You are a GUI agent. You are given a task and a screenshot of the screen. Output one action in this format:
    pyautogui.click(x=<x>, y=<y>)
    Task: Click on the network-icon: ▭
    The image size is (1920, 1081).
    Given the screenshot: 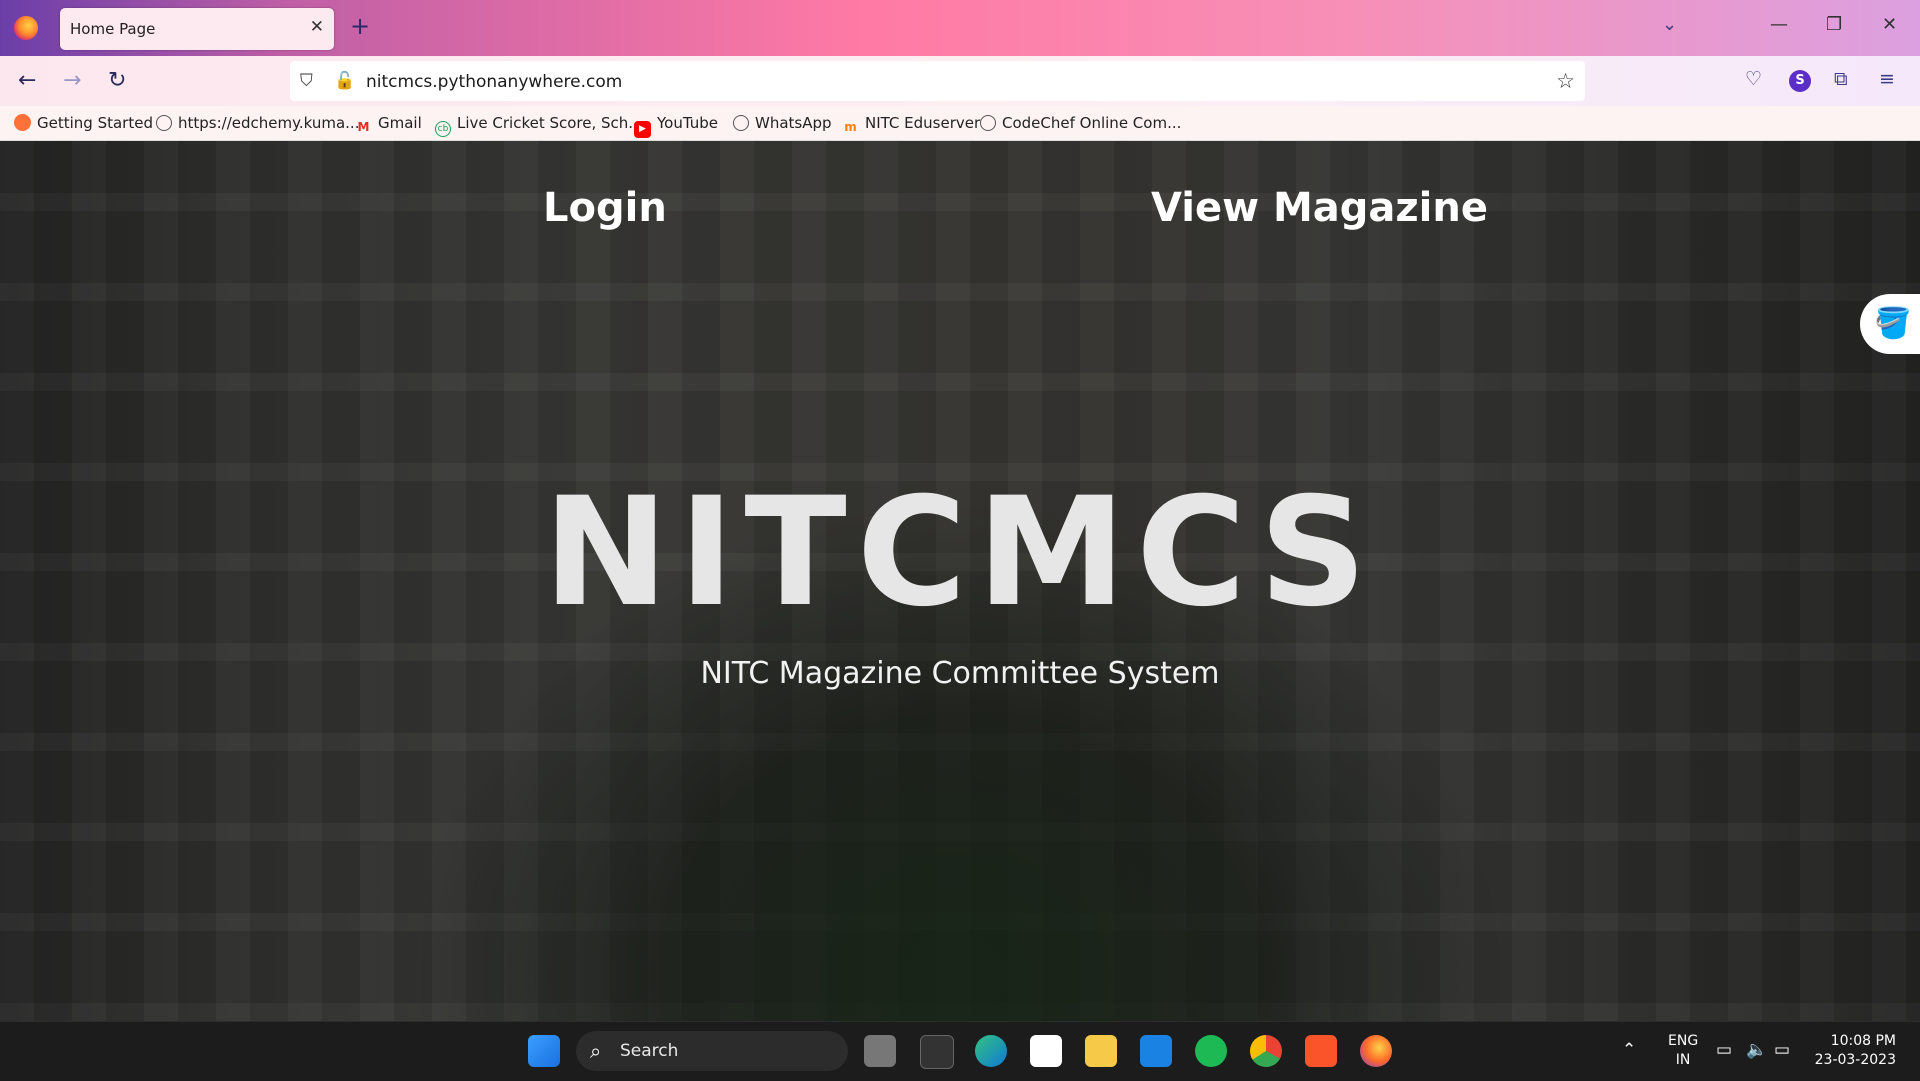 What is the action you would take?
    pyautogui.click(x=1724, y=1050)
    